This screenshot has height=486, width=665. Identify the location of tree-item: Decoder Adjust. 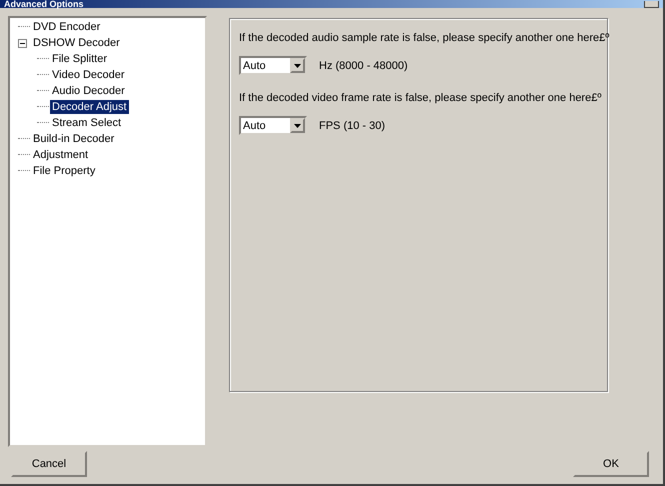
(89, 107).